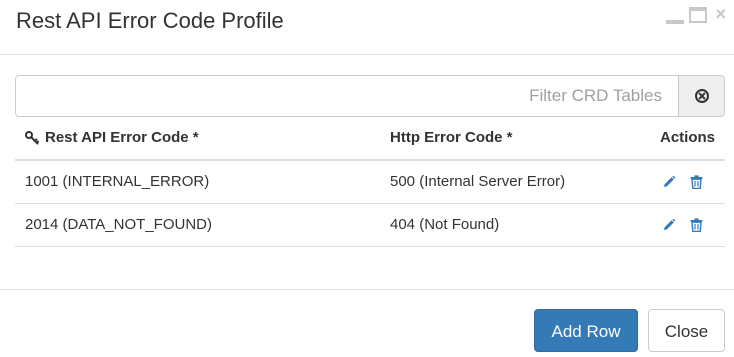 The height and width of the screenshot is (357, 734). Describe the element at coordinates (687, 137) in the screenshot. I see `column-header-actions: Actions` at that location.